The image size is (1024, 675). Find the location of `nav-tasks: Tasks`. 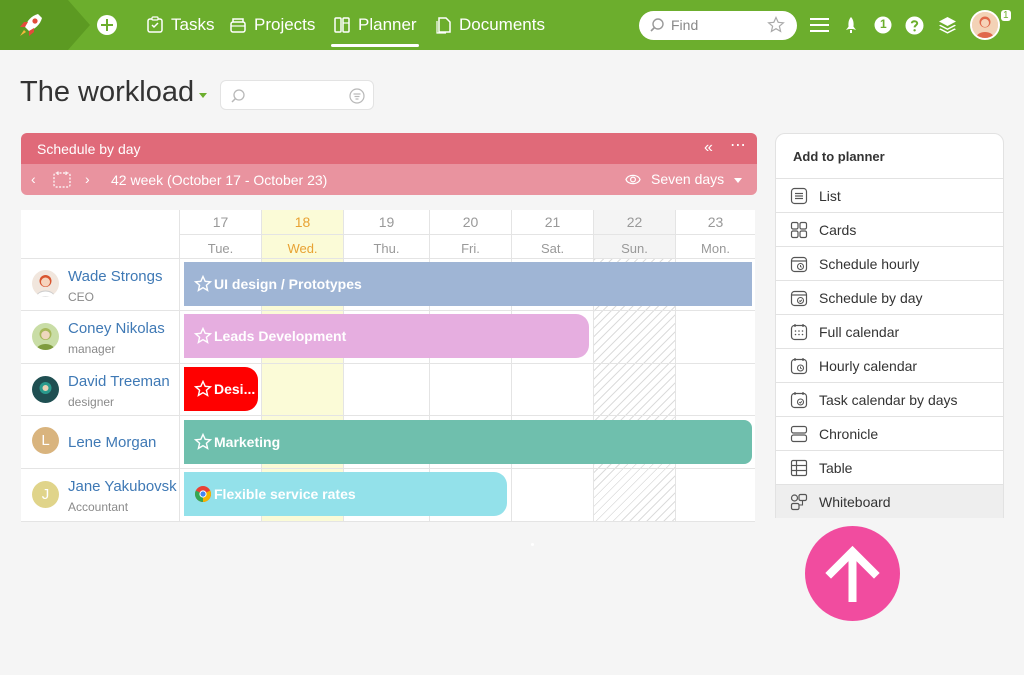

nav-tasks: Tasks is located at coordinates (180, 25).